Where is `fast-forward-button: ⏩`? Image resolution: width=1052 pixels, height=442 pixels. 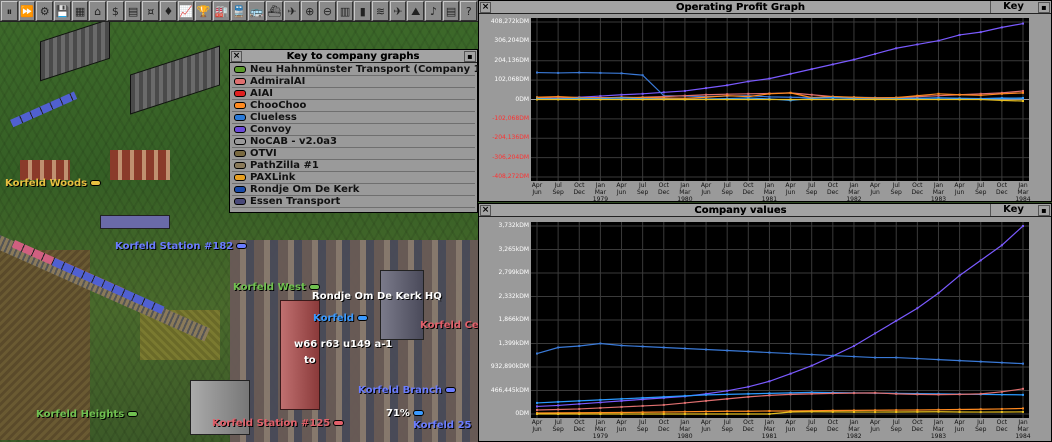
fast-forward-button: ⏩ is located at coordinates (27, 11).